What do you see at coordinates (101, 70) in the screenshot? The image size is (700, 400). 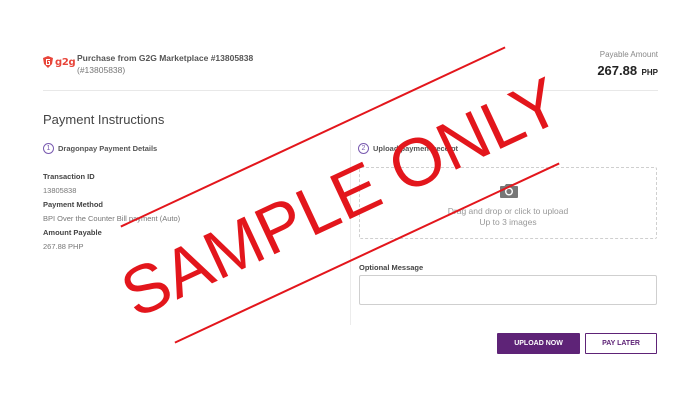 I see `purchase-order-id: (#13805838)` at bounding box center [101, 70].